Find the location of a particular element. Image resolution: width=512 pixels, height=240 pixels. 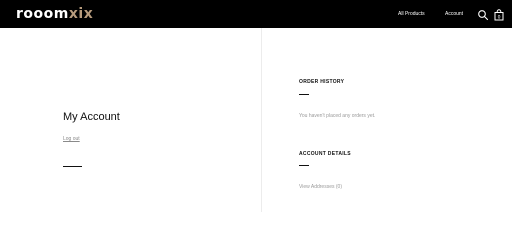

svg-text: 0 is located at coordinates (499, 18).